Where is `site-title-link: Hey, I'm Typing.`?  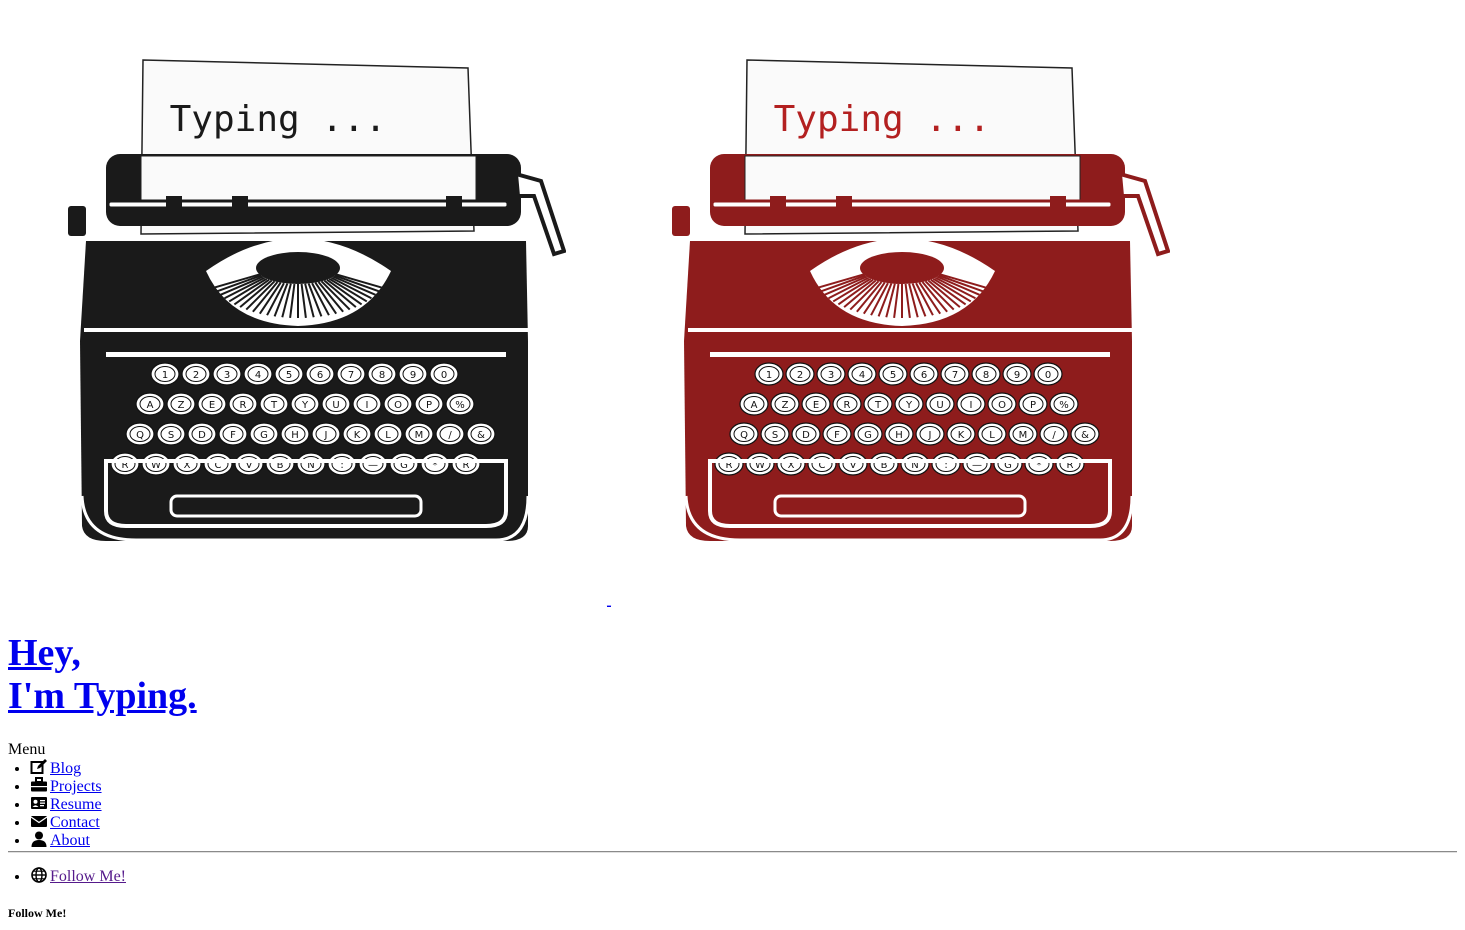 site-title-link: Hey, I'm Typing. is located at coordinates (102, 674).